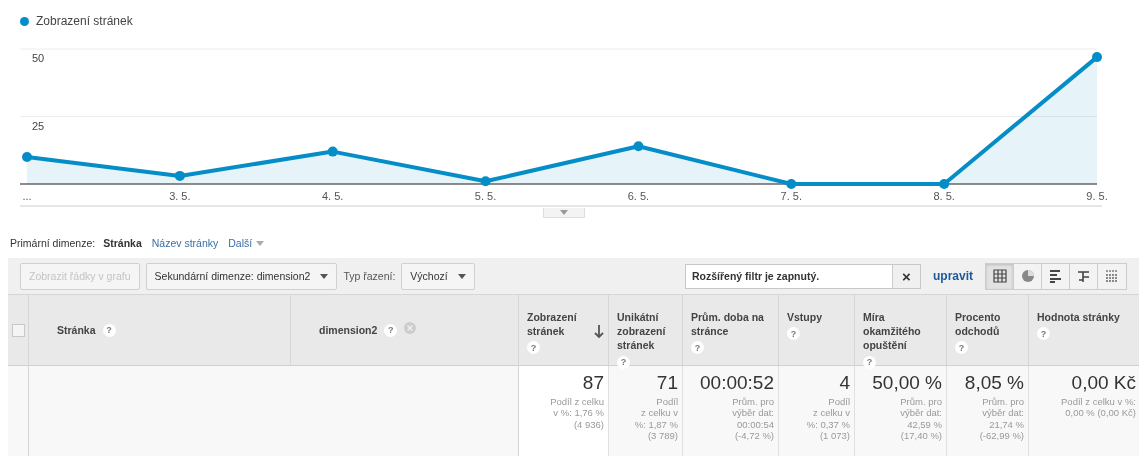  What do you see at coordinates (599, 332) in the screenshot?
I see `sort-arrow-icon` at bounding box center [599, 332].